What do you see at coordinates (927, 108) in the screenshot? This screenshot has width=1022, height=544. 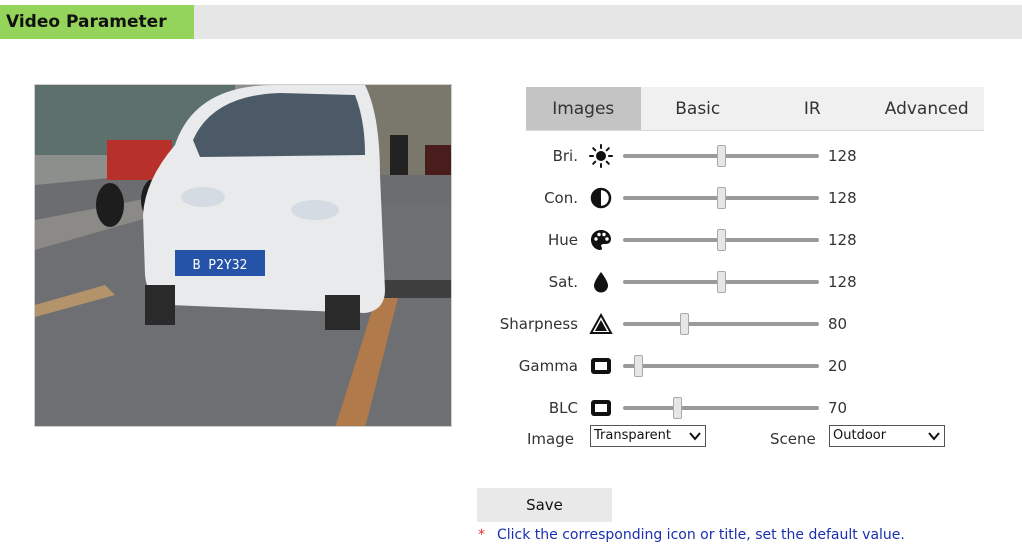 I see `tab-advanced: Advanced` at bounding box center [927, 108].